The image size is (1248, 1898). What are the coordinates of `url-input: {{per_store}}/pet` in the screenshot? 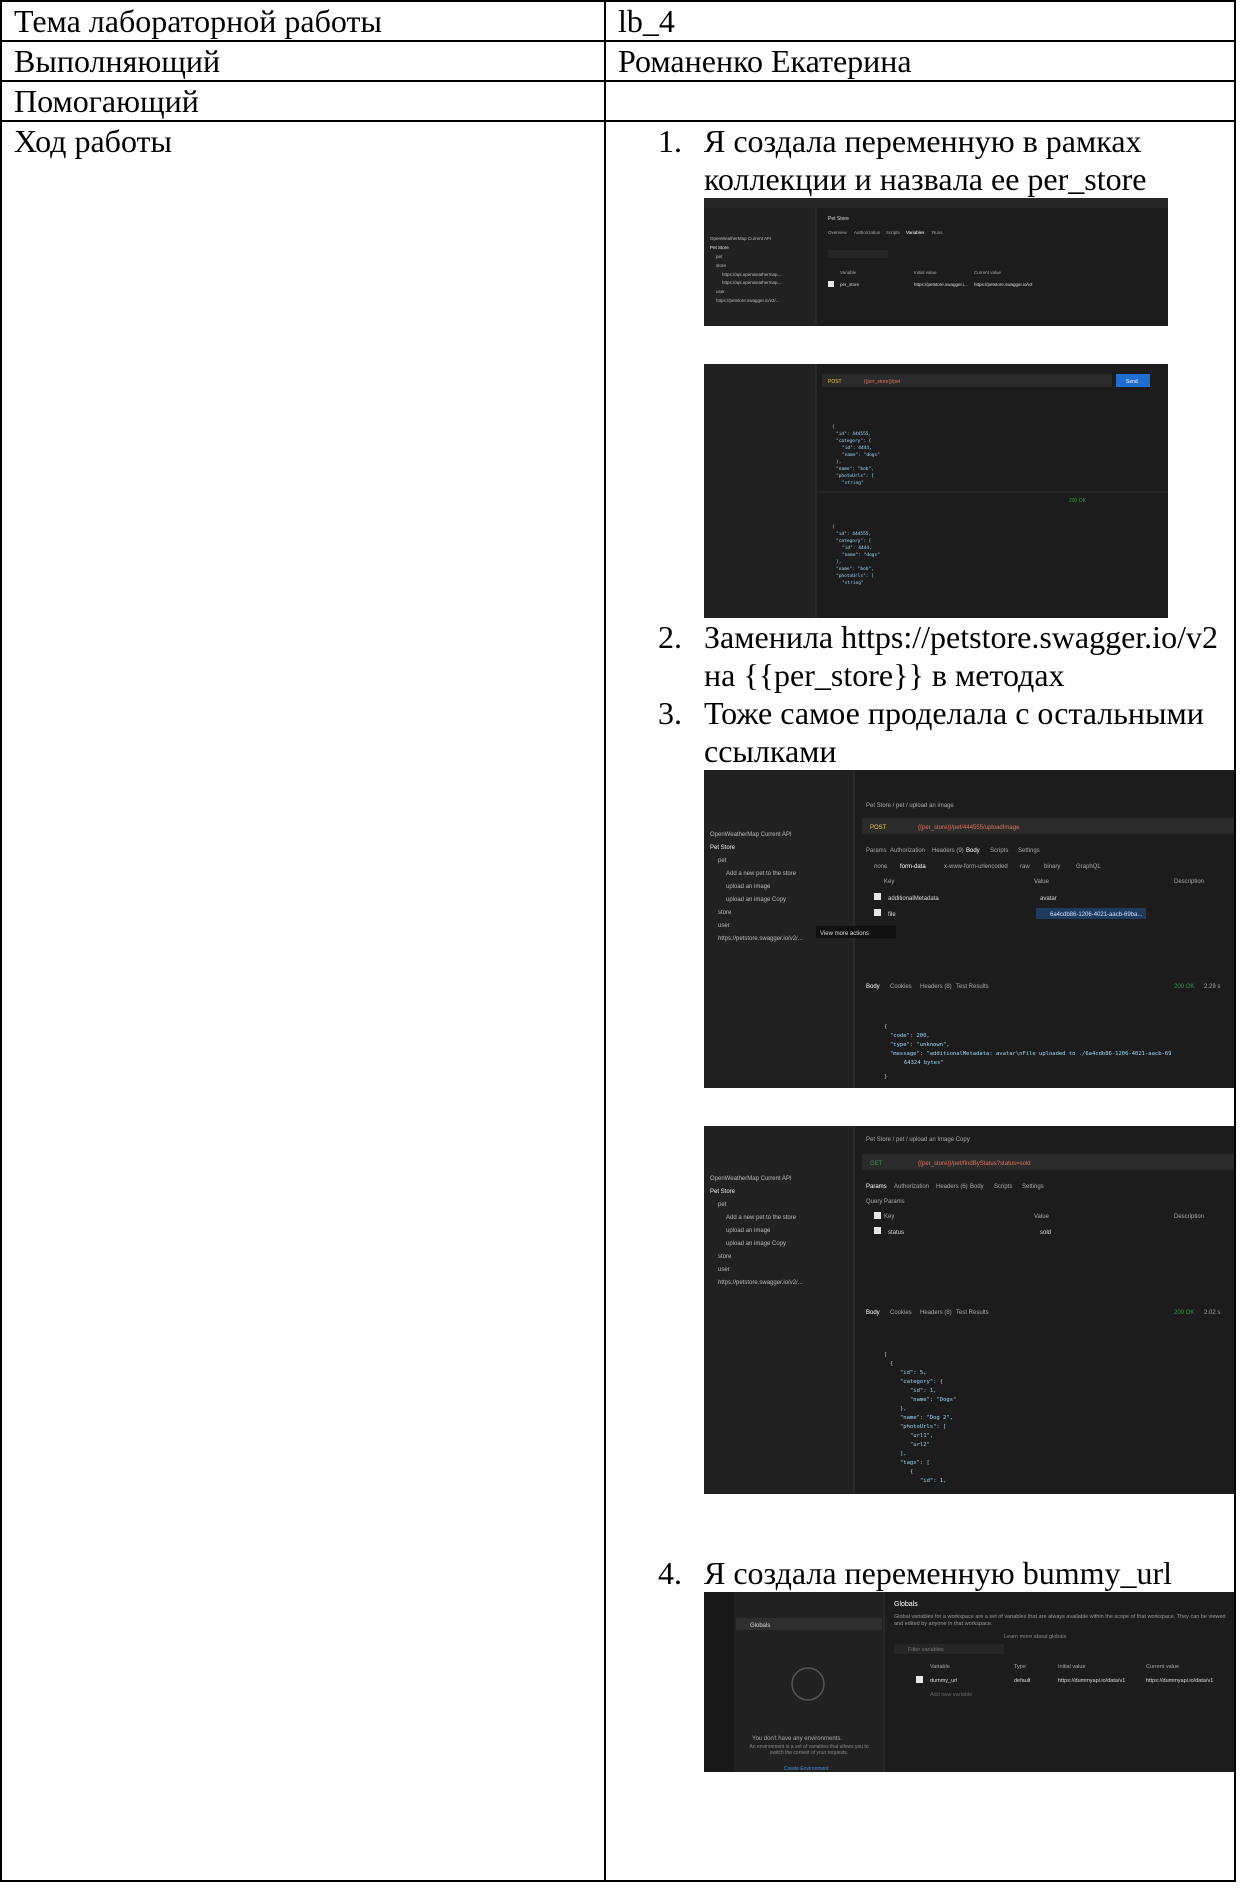 It's located at (882, 382).